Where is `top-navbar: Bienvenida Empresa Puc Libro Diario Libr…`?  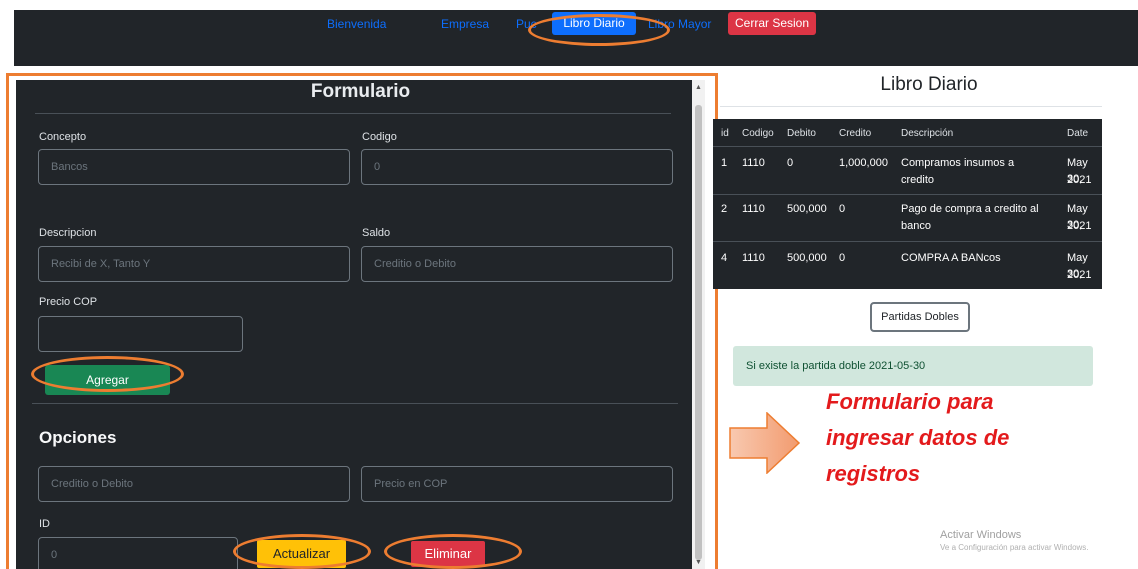 top-navbar: Bienvenida Empresa Puc Libro Diario Libr… is located at coordinates (576, 38).